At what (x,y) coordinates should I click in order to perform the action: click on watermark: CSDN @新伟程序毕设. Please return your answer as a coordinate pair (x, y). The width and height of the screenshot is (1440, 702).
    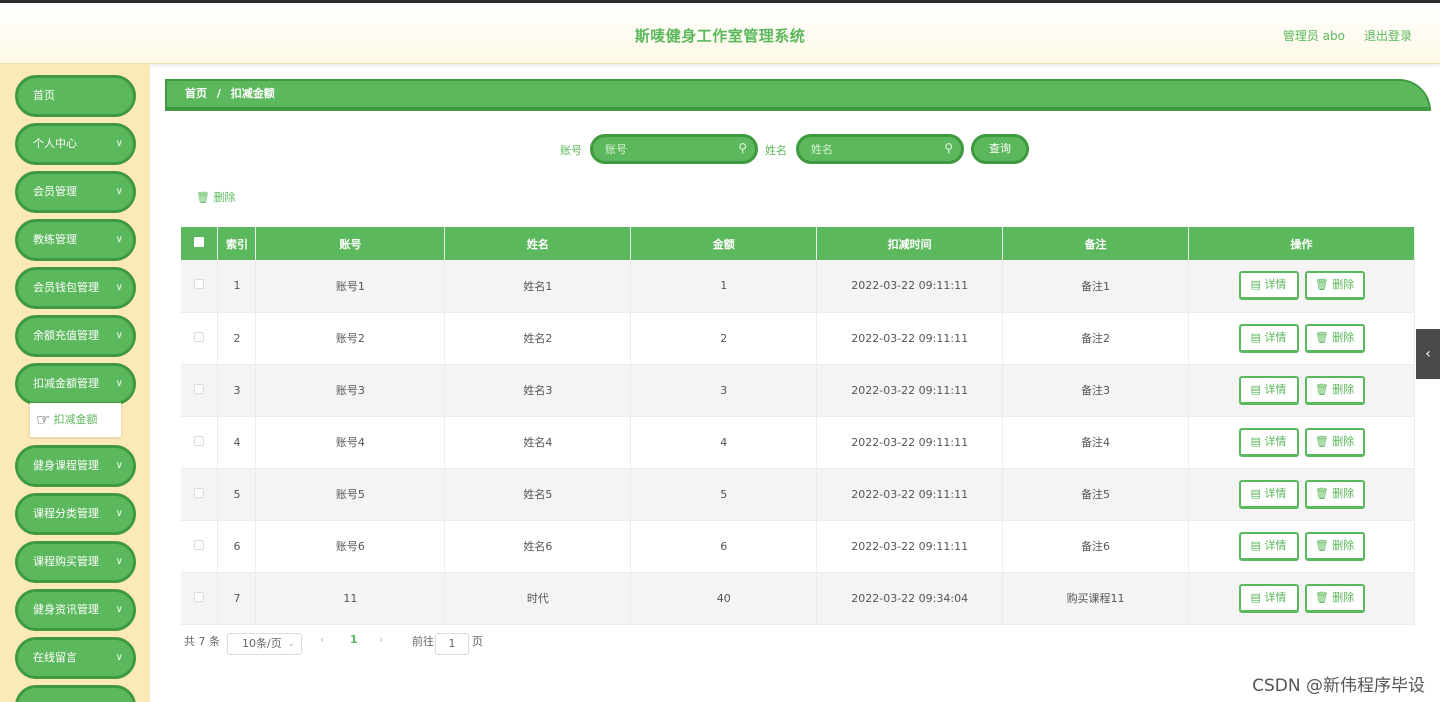
    Looking at the image, I should click on (1338, 686).